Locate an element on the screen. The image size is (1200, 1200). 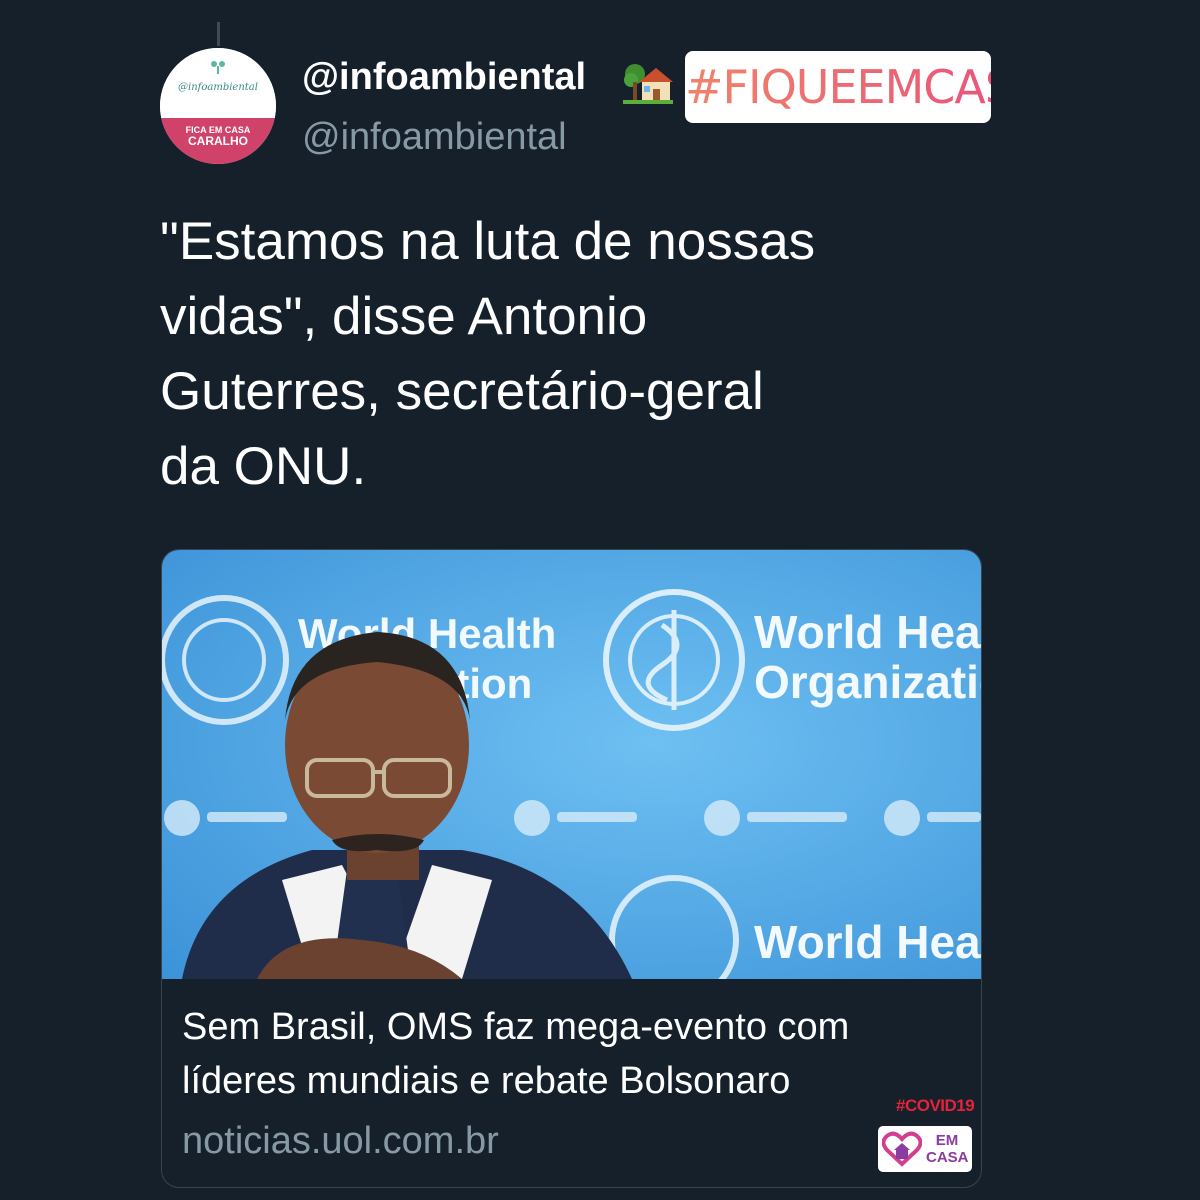
card-title-line-2: líderes mundiais e rebate Bolsonaro is located at coordinates (486, 1081).